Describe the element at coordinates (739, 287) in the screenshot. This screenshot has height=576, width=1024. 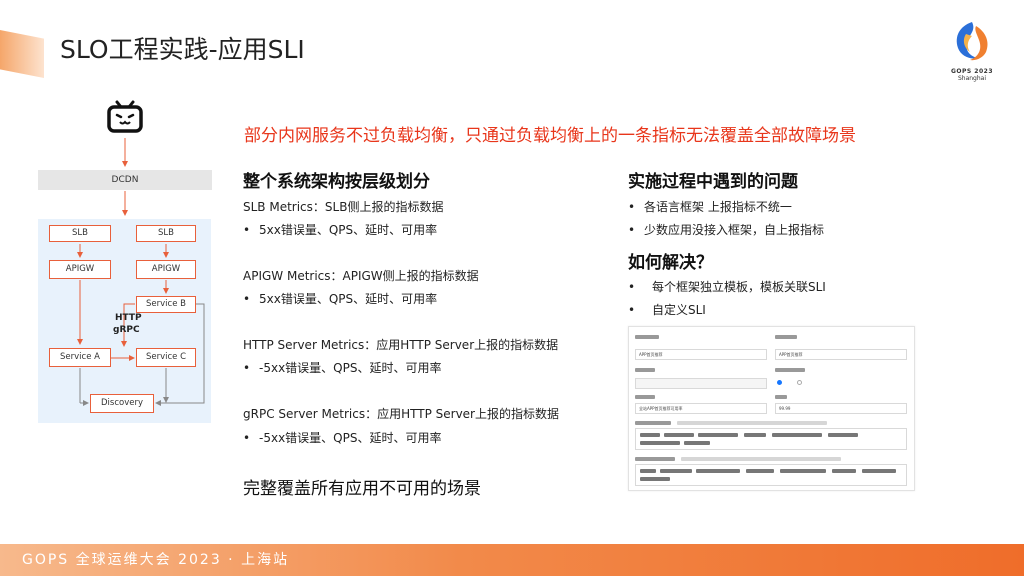
I see `bullet-text: 每个框架独立模板，模板关联SLI` at that location.